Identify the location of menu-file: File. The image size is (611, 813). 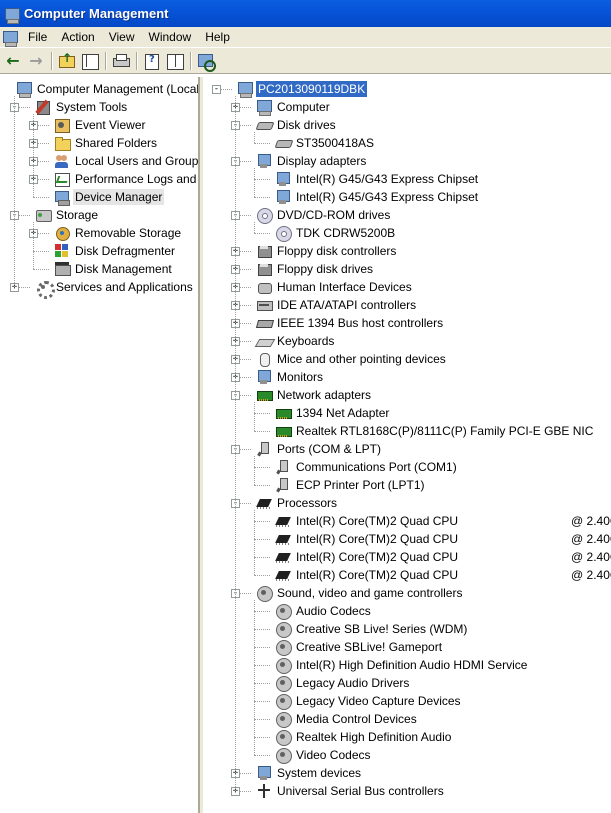
(38, 37).